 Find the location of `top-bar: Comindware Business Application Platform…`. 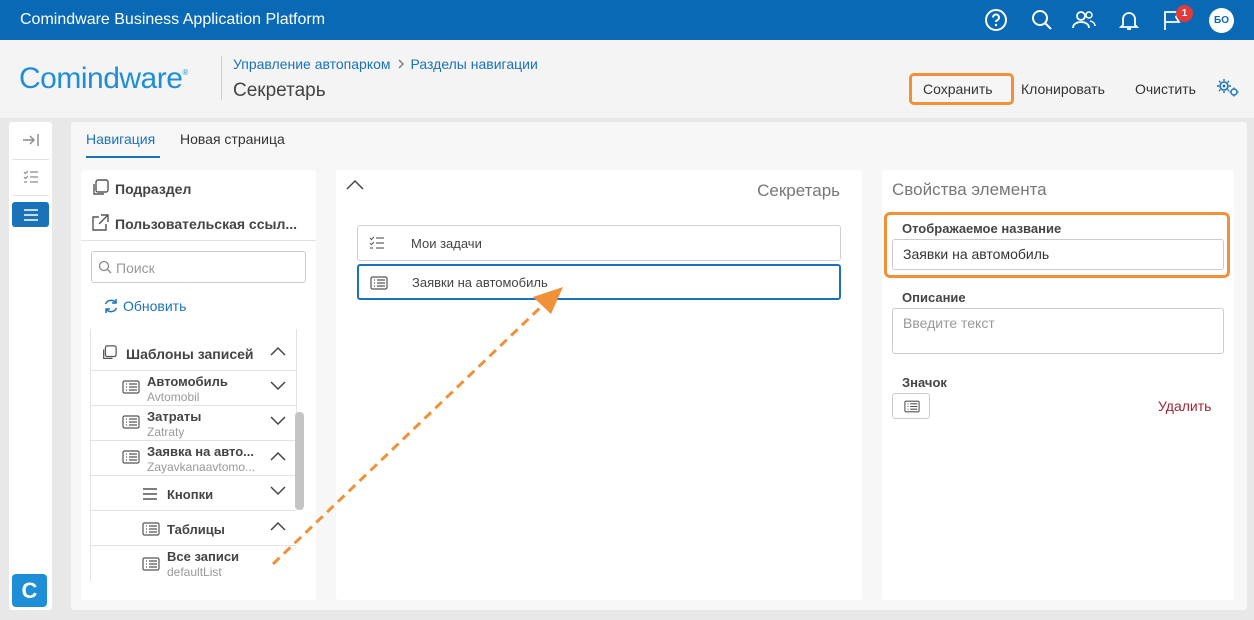

top-bar: Comindware Business Application Platform… is located at coordinates (627, 20).